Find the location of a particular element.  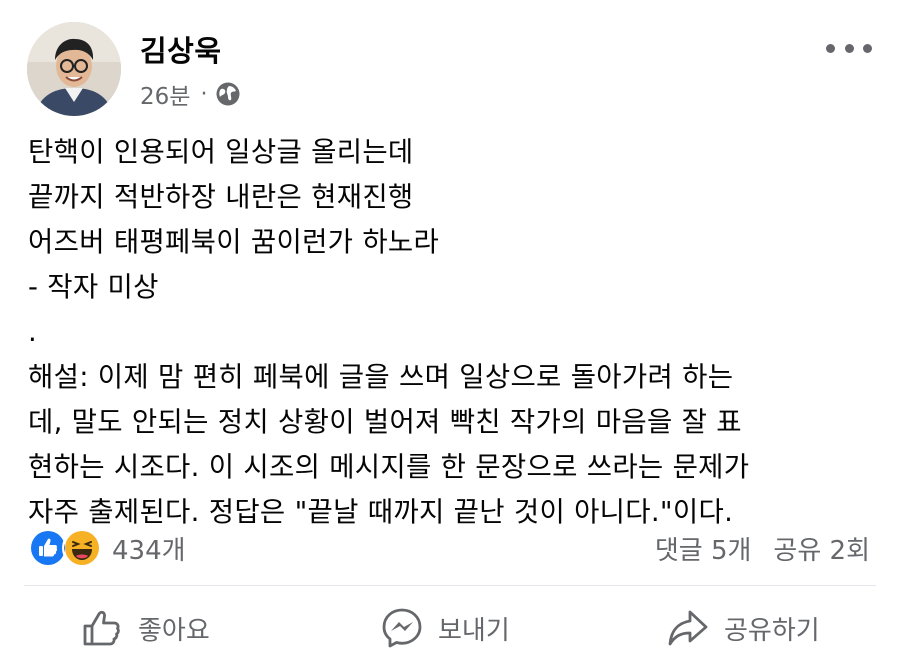

like-button-label: 좋아요 is located at coordinates (174, 630).